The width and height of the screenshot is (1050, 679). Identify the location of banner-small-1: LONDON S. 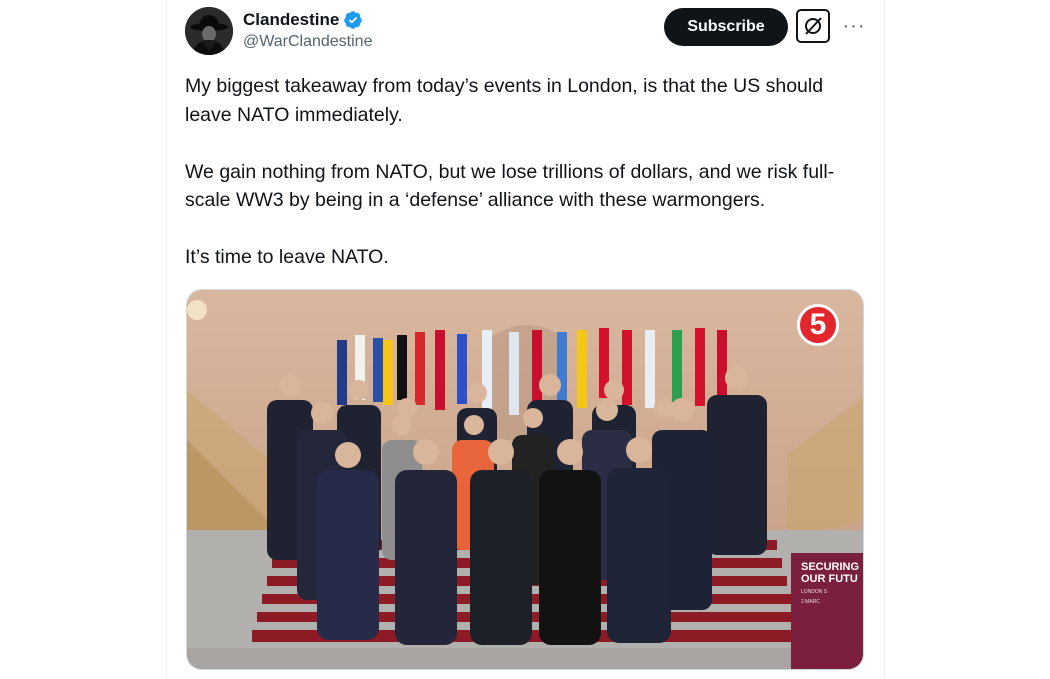
(814, 592).